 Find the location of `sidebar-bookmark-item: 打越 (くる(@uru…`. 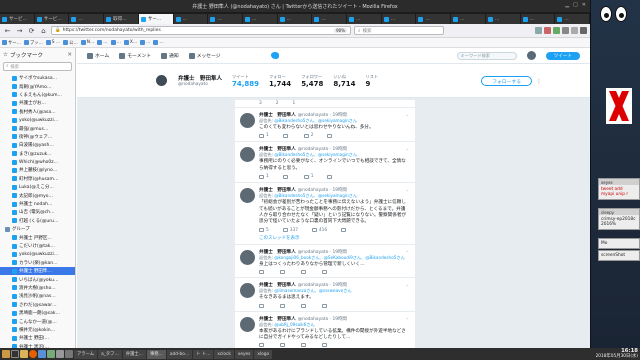

sidebar-bookmark-item: 打越 (くる(@uru… is located at coordinates (37, 221).